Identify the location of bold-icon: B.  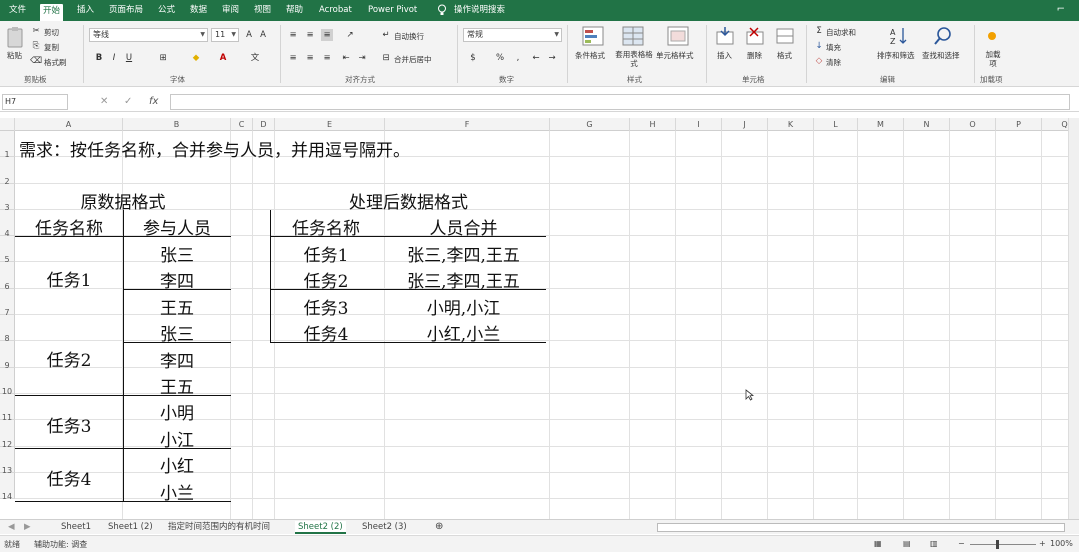
(99, 58).